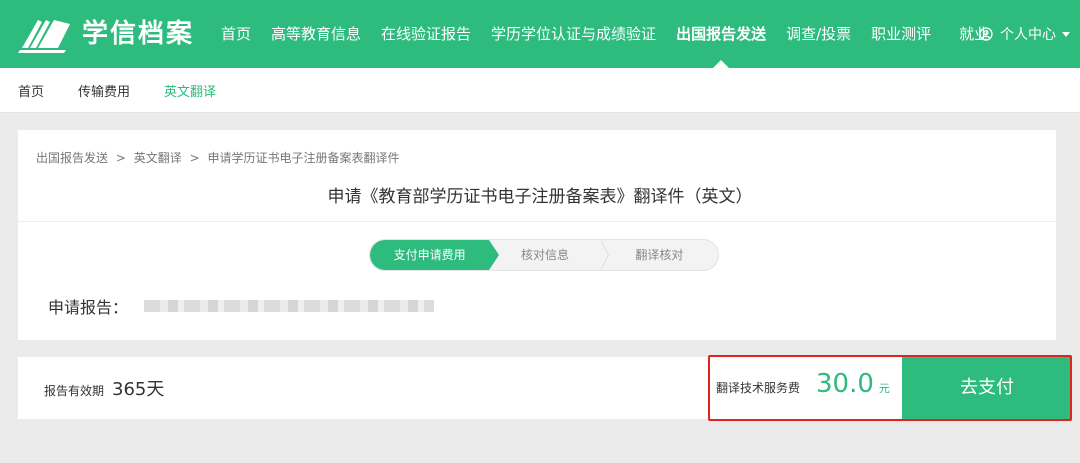 This screenshot has width=1080, height=463. I want to click on sub-navbar: 首页 传输费用 英文翻译, so click(540, 90).